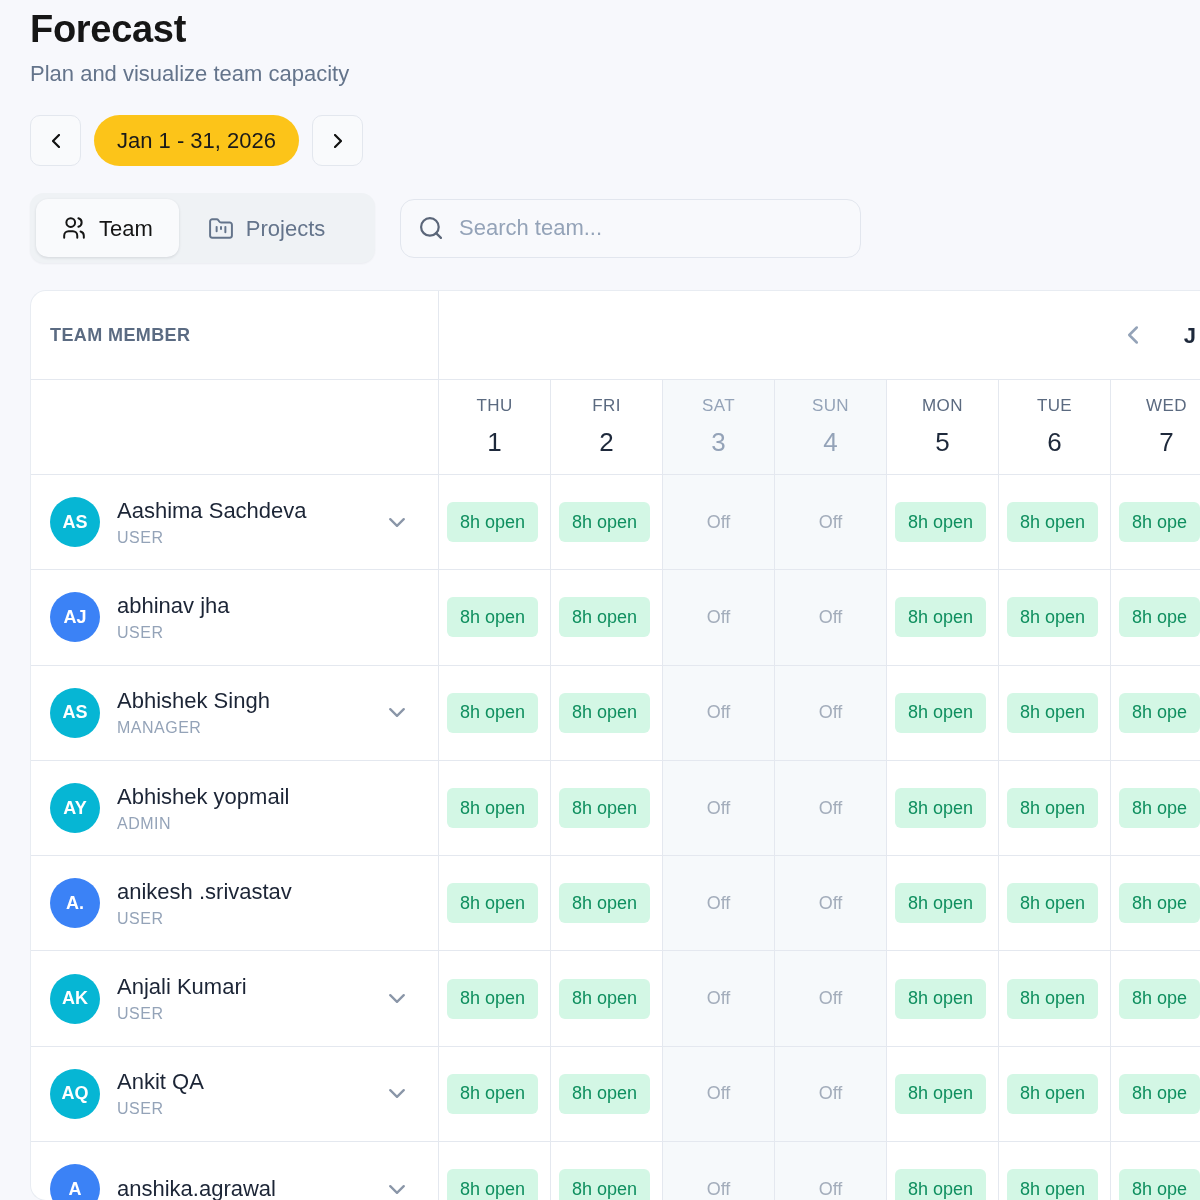 This screenshot has height=1200, width=1200. I want to click on search-icon, so click(431, 227).